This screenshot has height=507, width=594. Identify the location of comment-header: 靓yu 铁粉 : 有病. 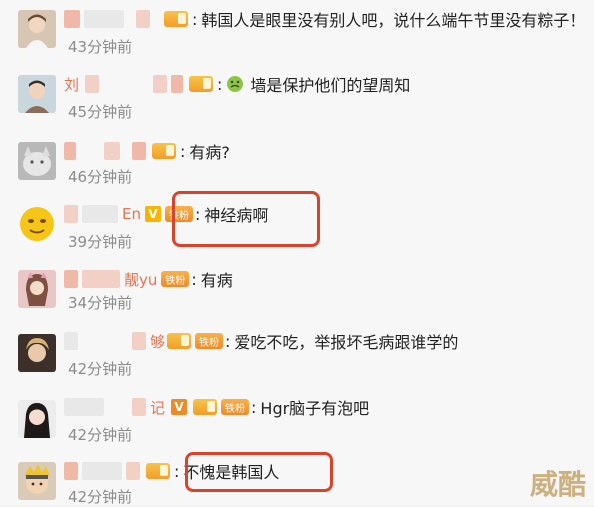
(148, 279).